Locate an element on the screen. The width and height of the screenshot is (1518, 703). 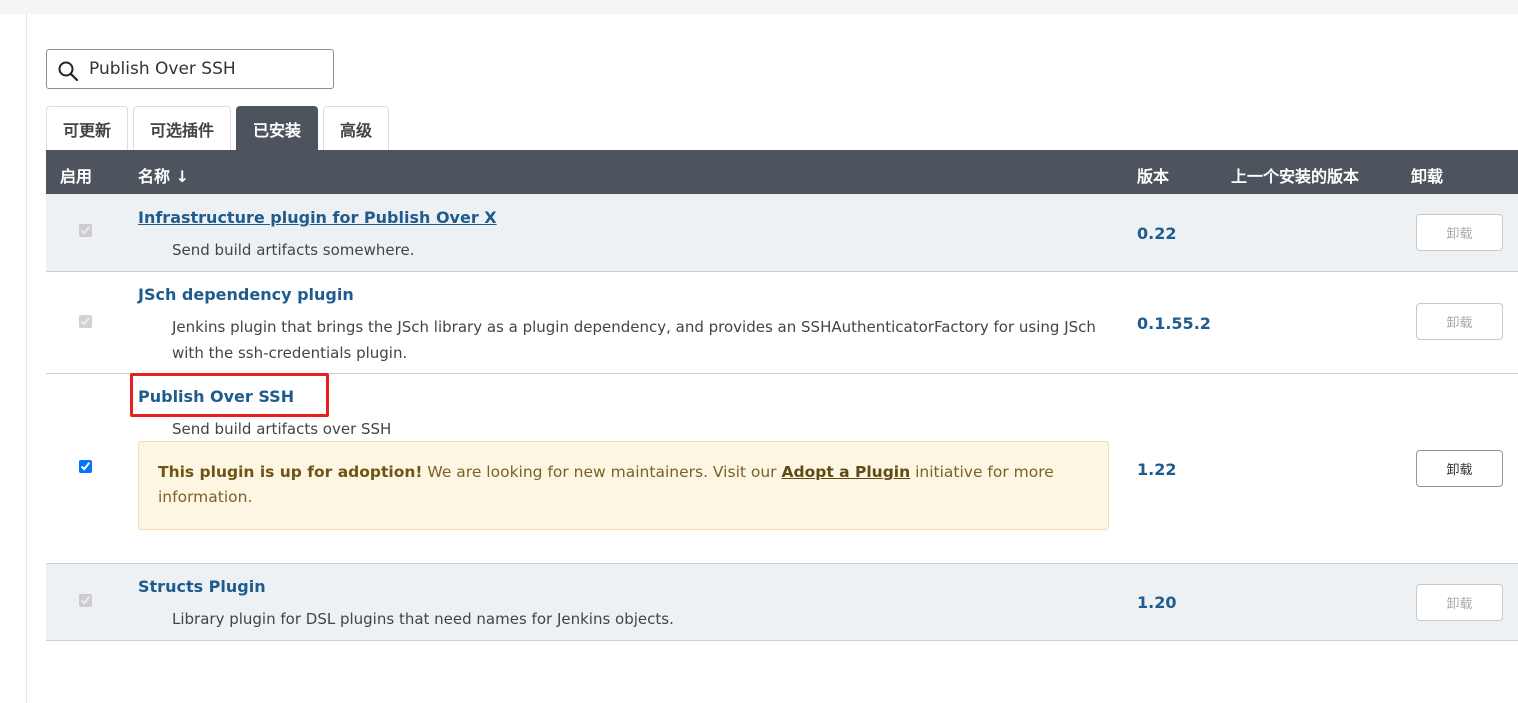
plugin-description: Send build artifacts somewhere. is located at coordinates (293, 250).